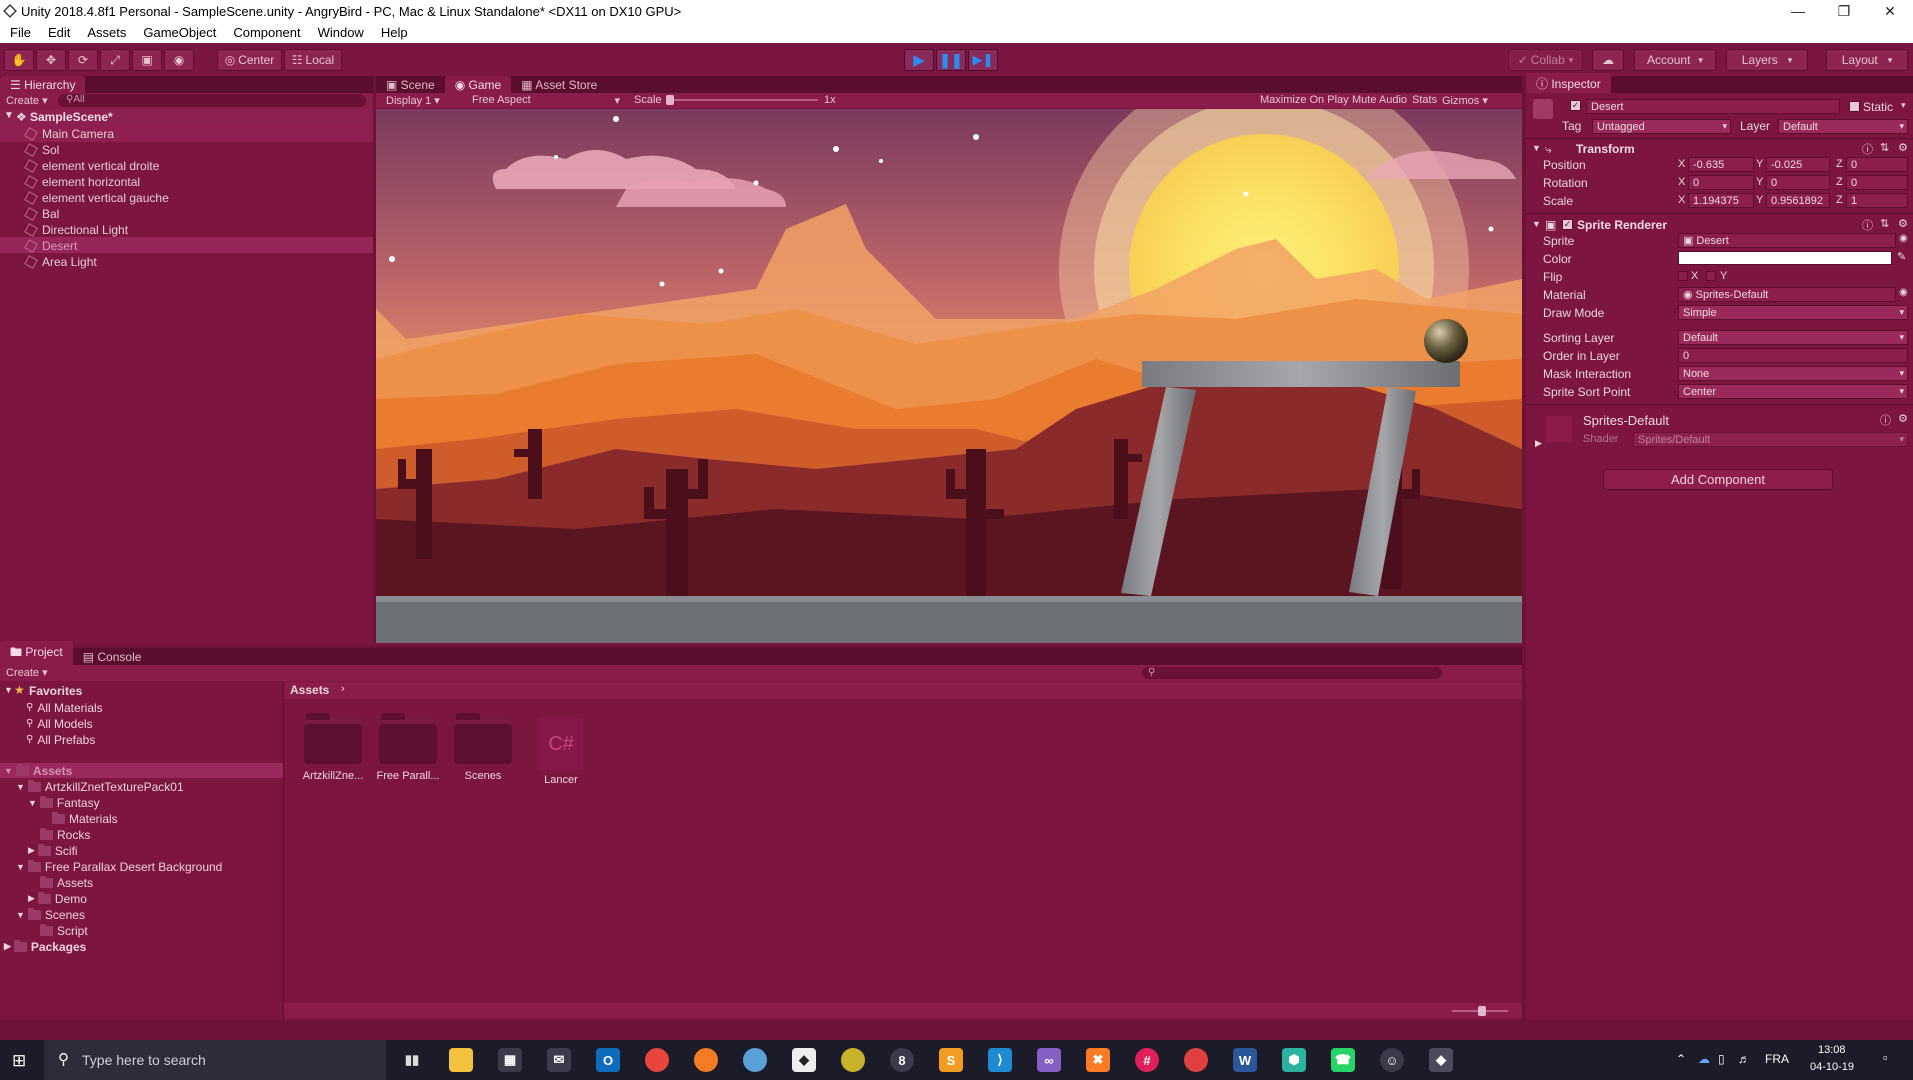 The image size is (1913, 1080). Describe the element at coordinates (1793, 355) in the screenshot. I see `order-in-layer-field: 0` at that location.